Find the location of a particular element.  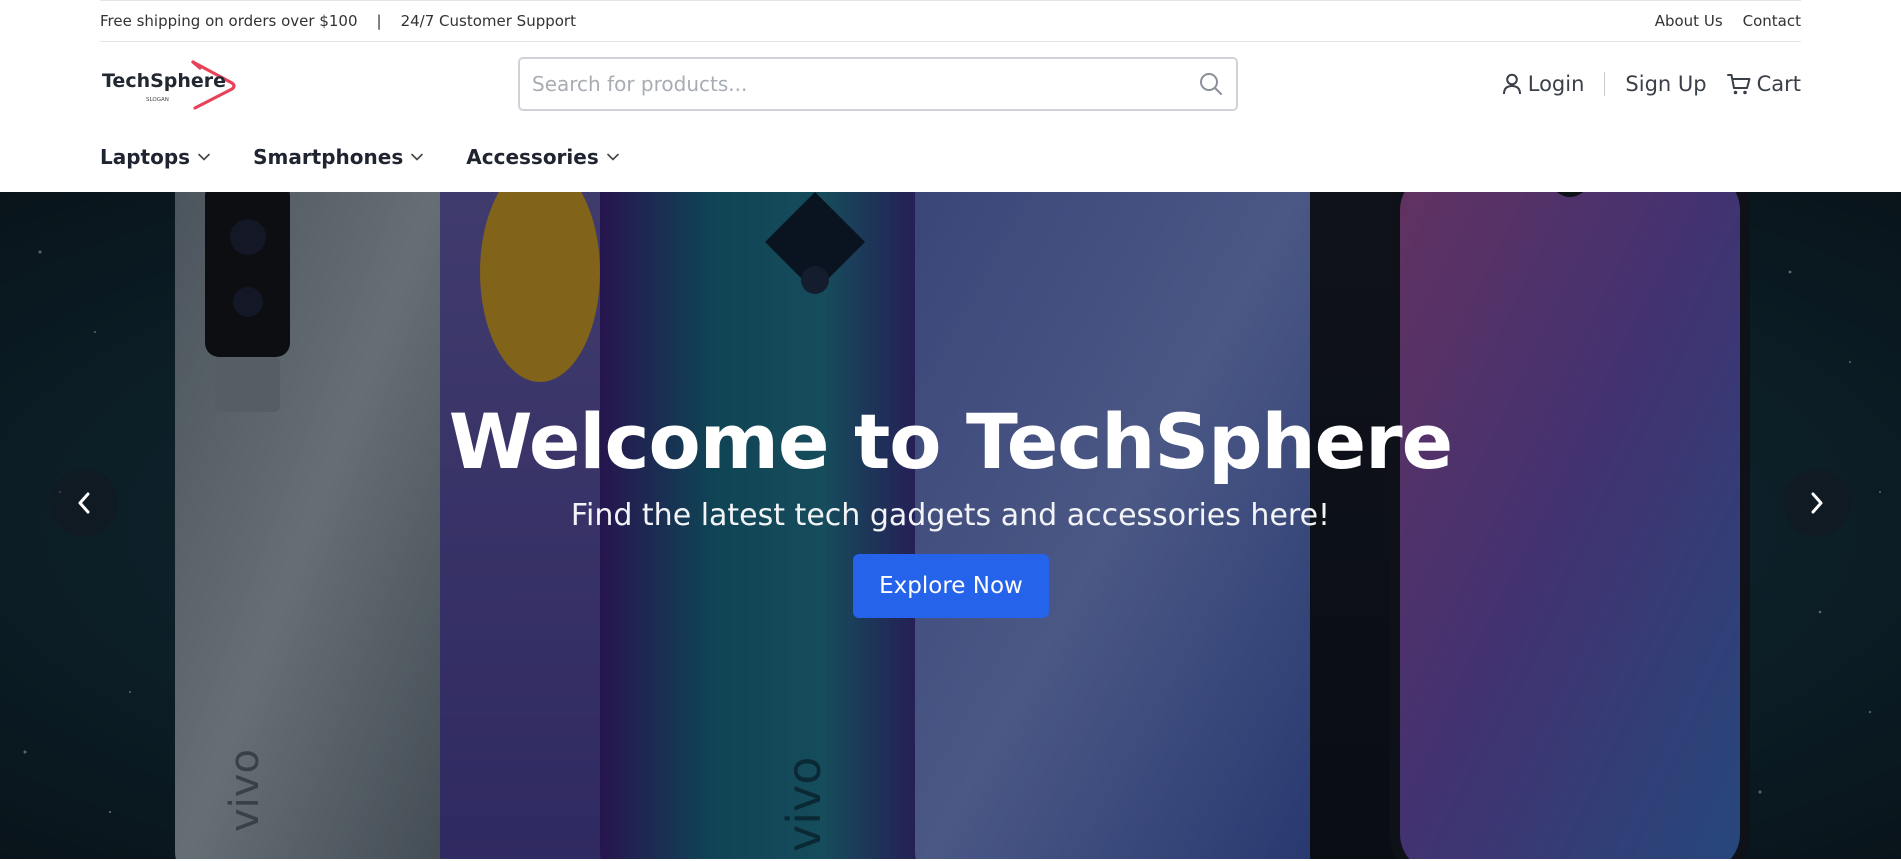

login-button: Login is located at coordinates (1543, 84).